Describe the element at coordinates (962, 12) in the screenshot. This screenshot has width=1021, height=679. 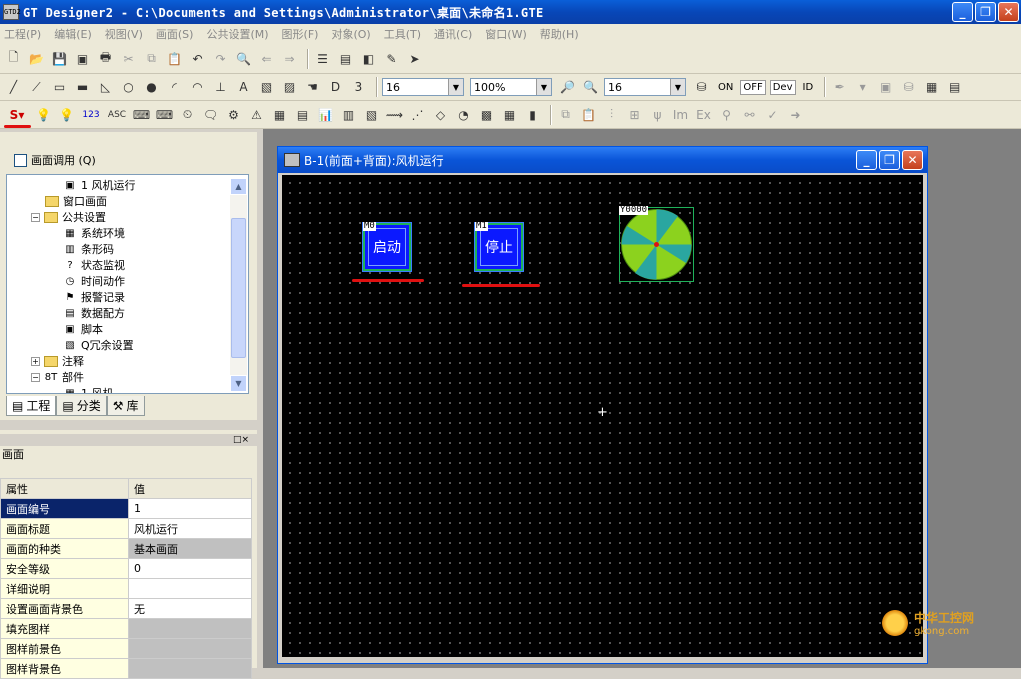
I see `minimize-button: _` at that location.